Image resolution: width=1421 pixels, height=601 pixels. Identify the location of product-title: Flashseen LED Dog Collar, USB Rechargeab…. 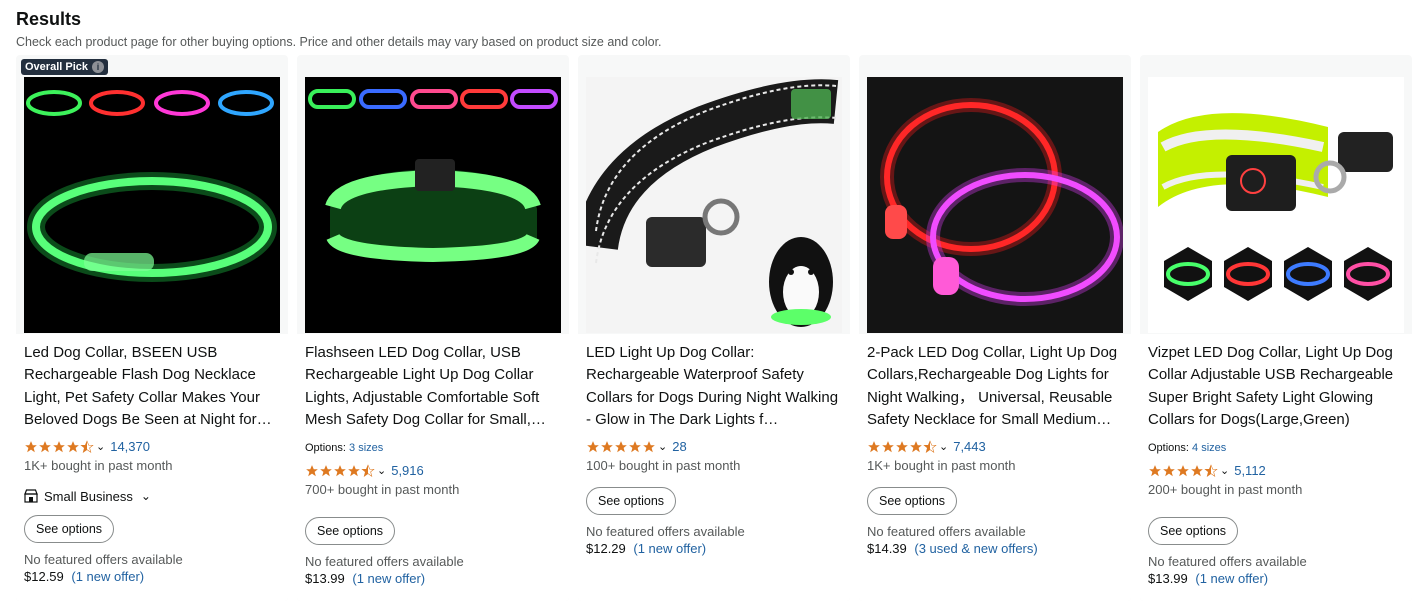
(433, 387).